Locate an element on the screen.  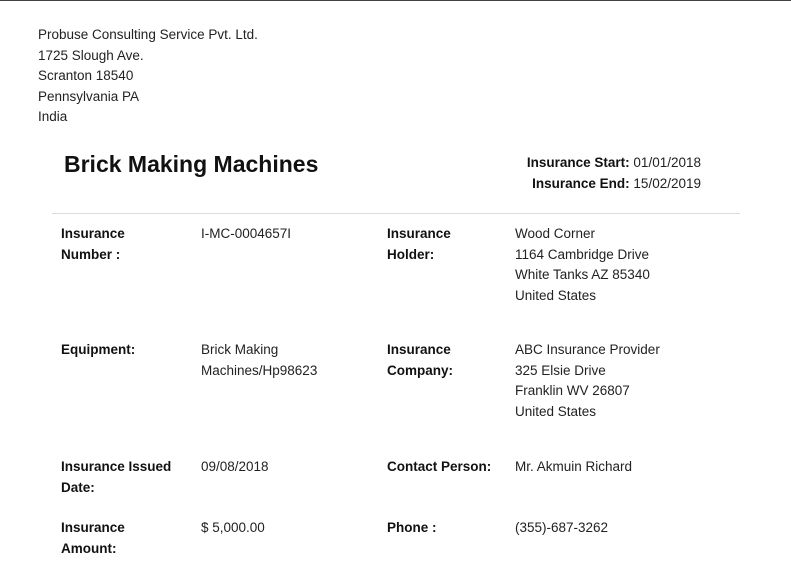
insurance-amount-label: Insurance Amount: is located at coordinates (93, 538).